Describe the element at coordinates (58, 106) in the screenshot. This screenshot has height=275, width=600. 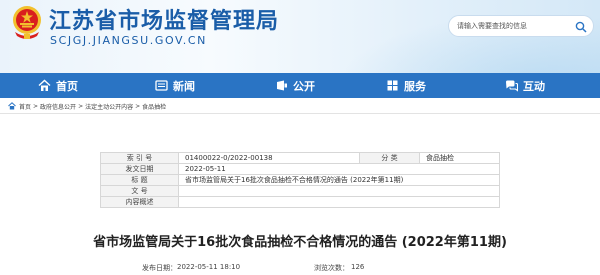
I see `breadcrumb-gov-info: 政府信息公开` at that location.